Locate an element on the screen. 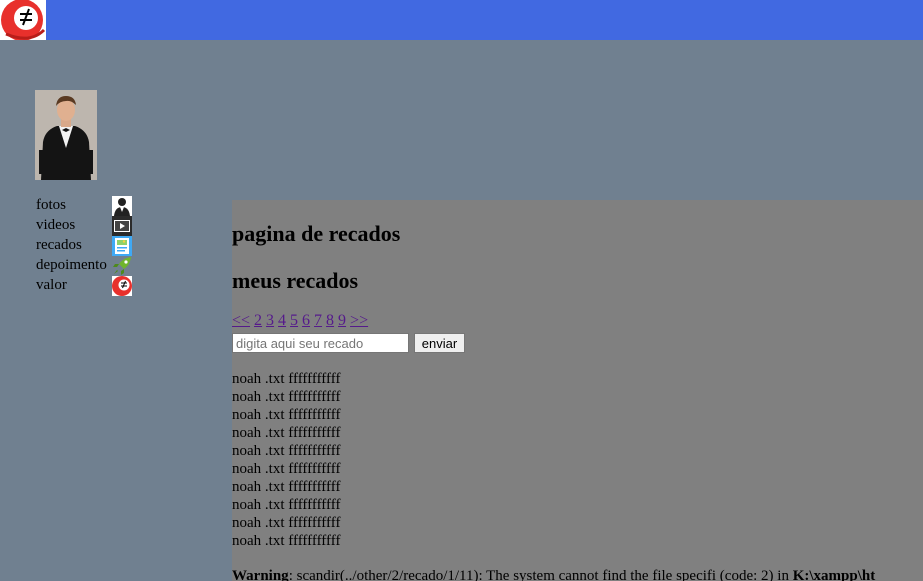 The height and width of the screenshot is (581, 923). send-button: enviar is located at coordinates (439, 343).